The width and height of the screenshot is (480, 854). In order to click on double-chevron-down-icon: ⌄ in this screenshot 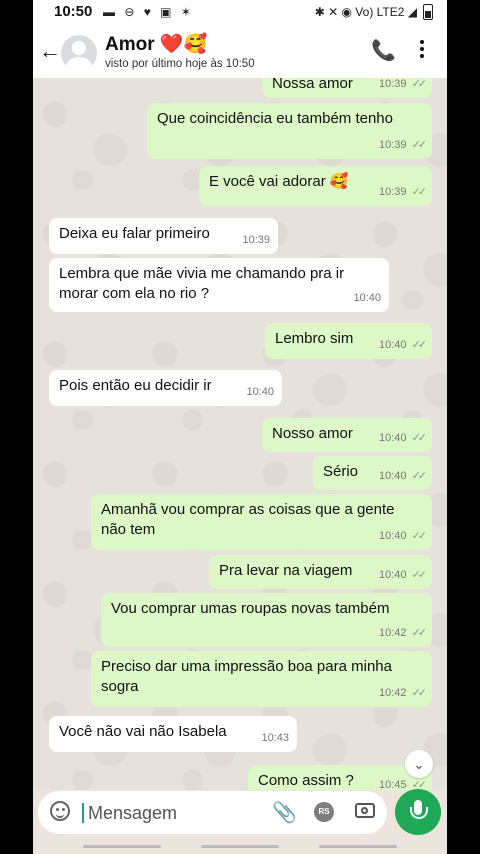, I will do `click(419, 764)`.